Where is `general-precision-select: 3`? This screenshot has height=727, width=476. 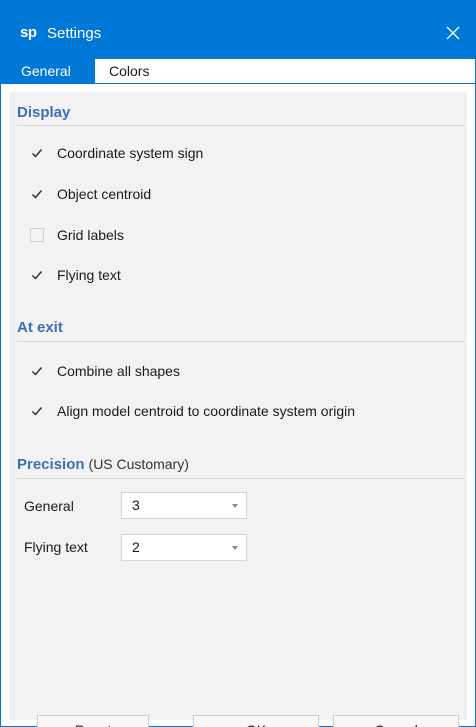 general-precision-select: 3 is located at coordinates (184, 505).